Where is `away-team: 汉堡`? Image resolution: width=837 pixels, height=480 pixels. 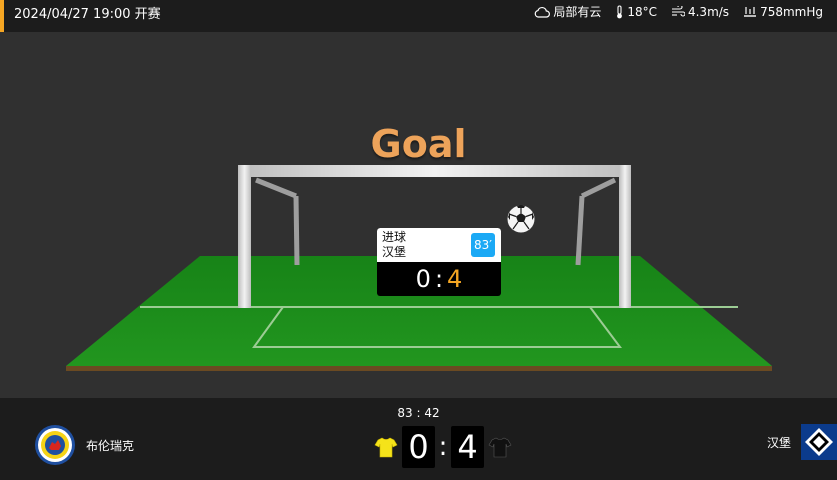
away-team: 汉堡 is located at coordinates (802, 442).